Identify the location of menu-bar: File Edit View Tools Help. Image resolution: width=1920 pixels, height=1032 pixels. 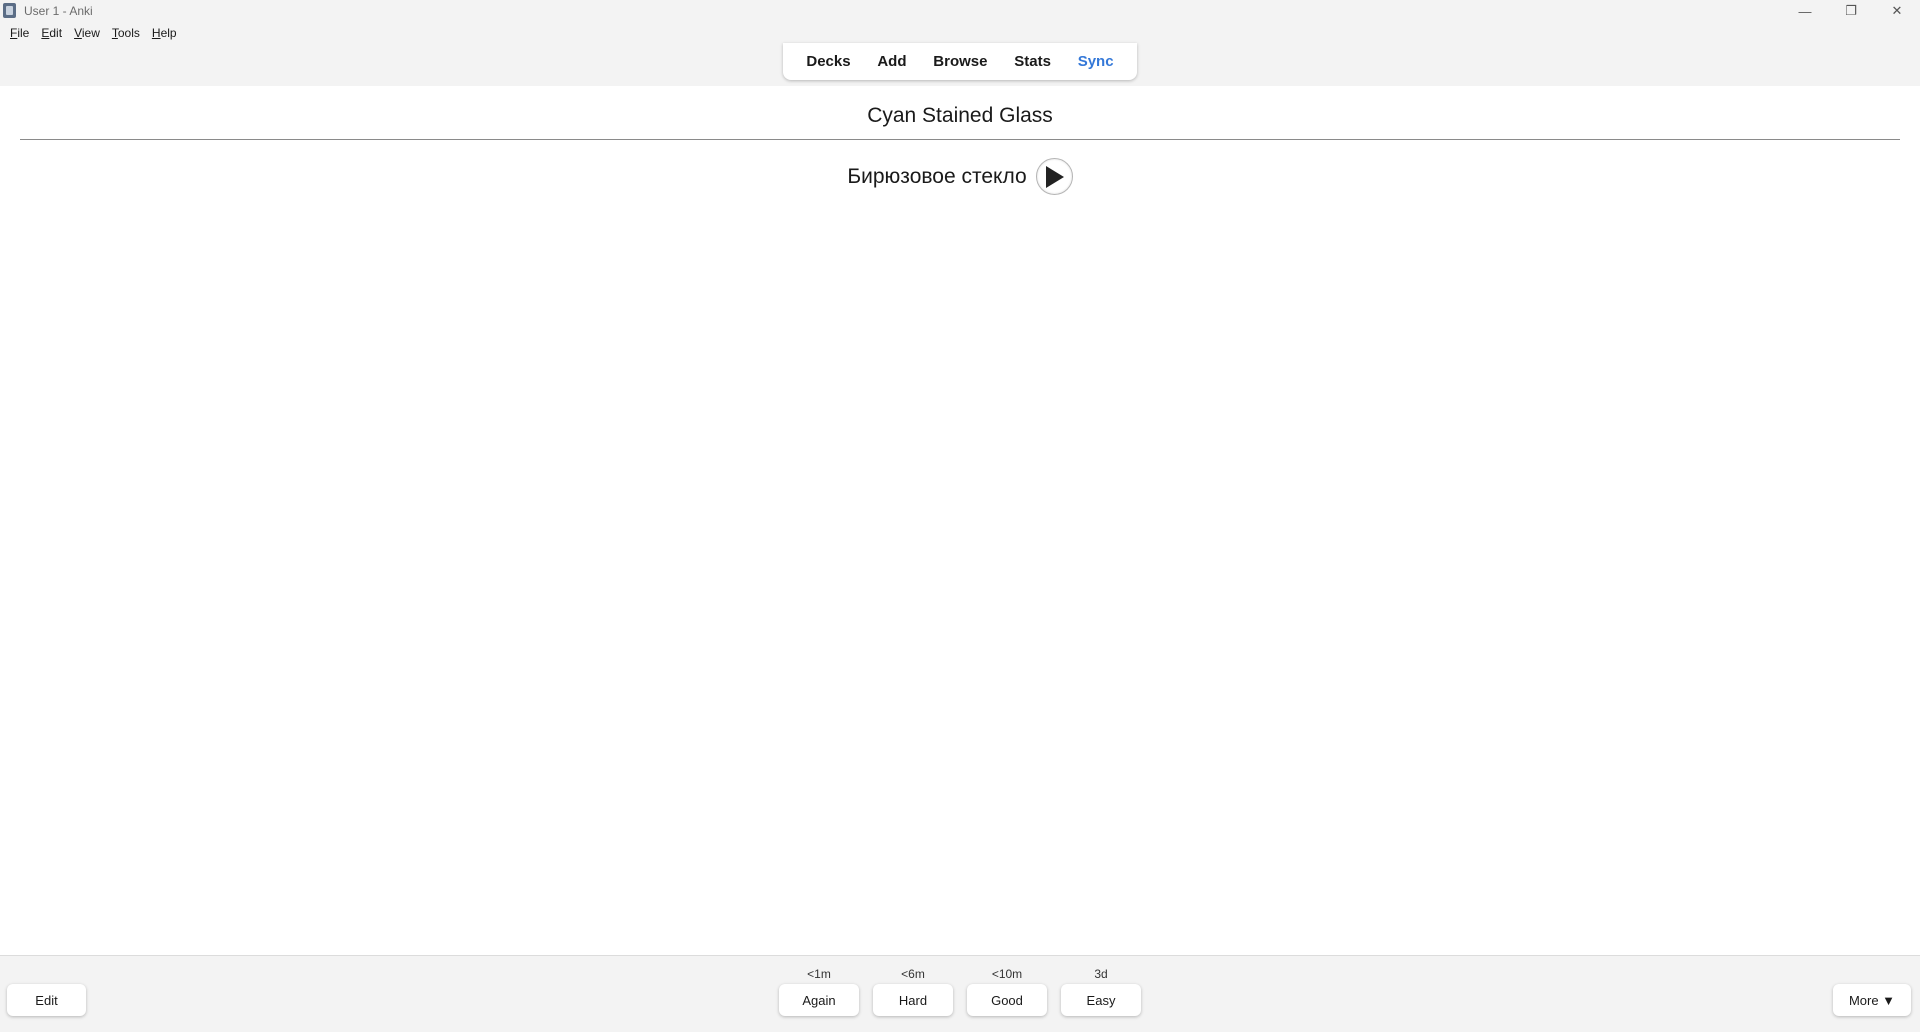
(960, 32).